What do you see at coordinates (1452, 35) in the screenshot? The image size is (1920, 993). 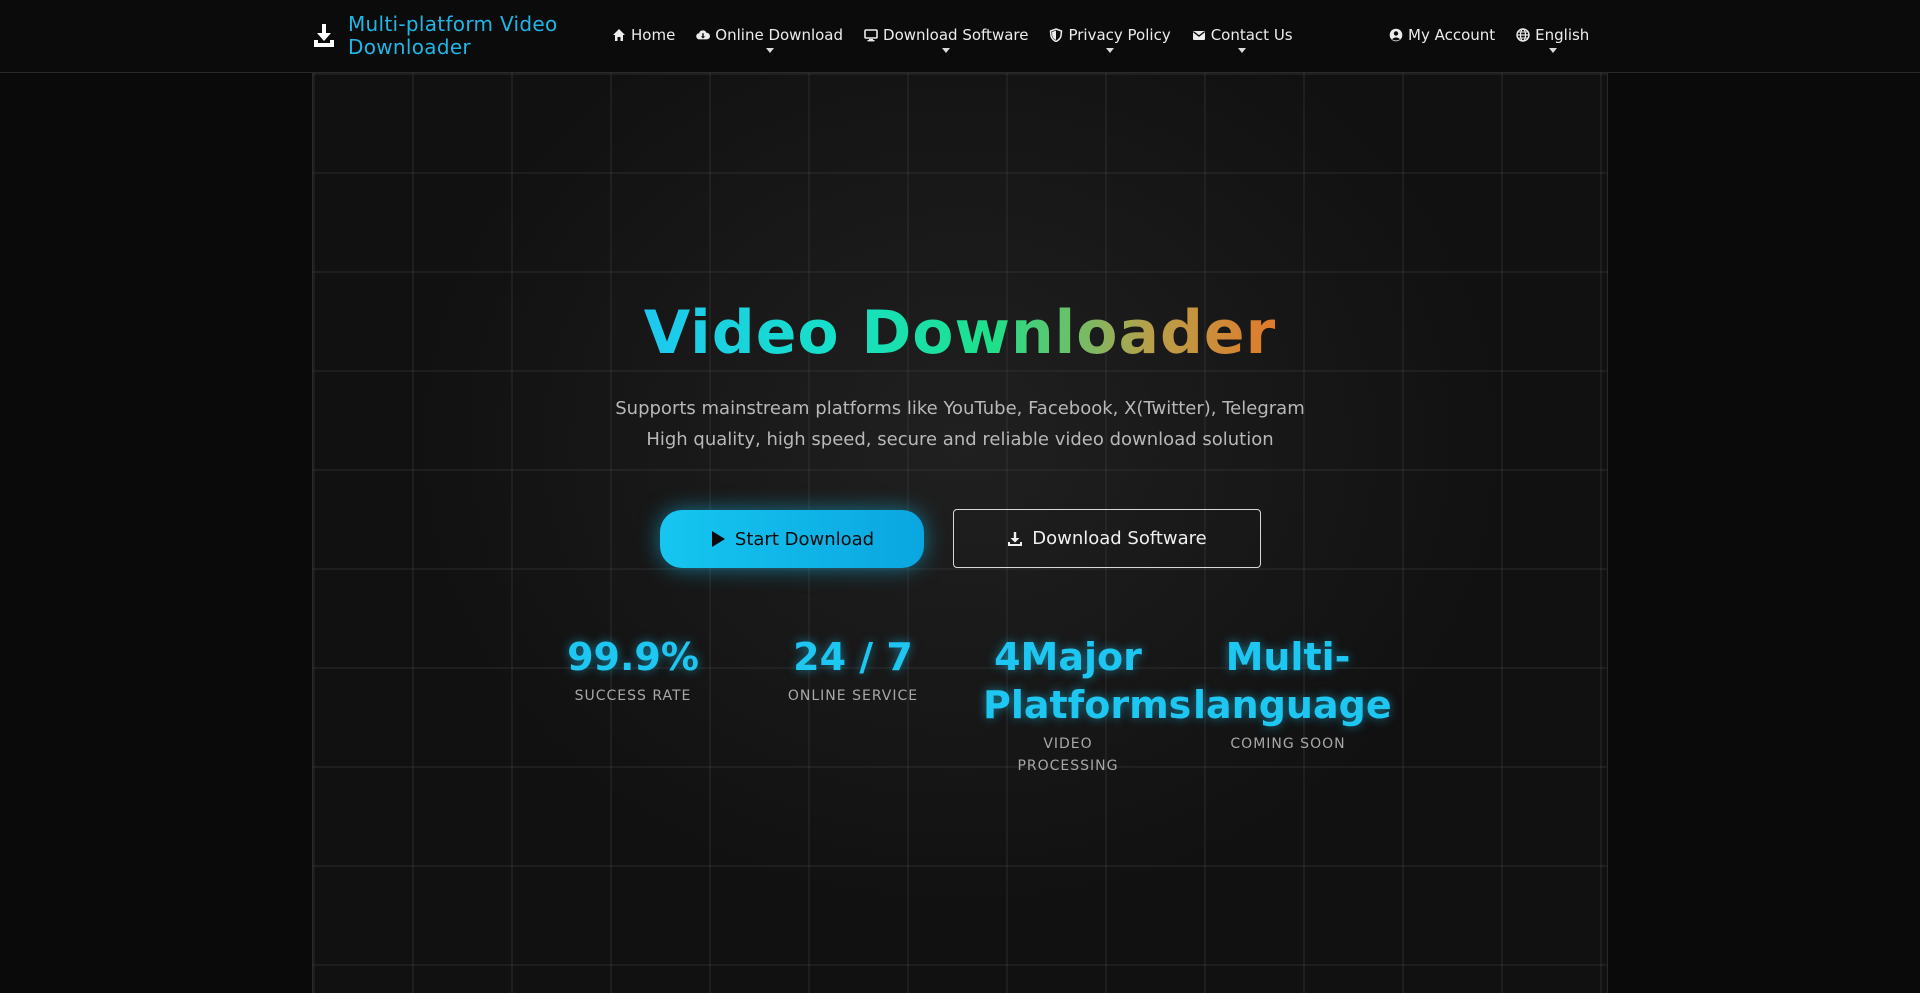 I see `my-account-label: My Account` at bounding box center [1452, 35].